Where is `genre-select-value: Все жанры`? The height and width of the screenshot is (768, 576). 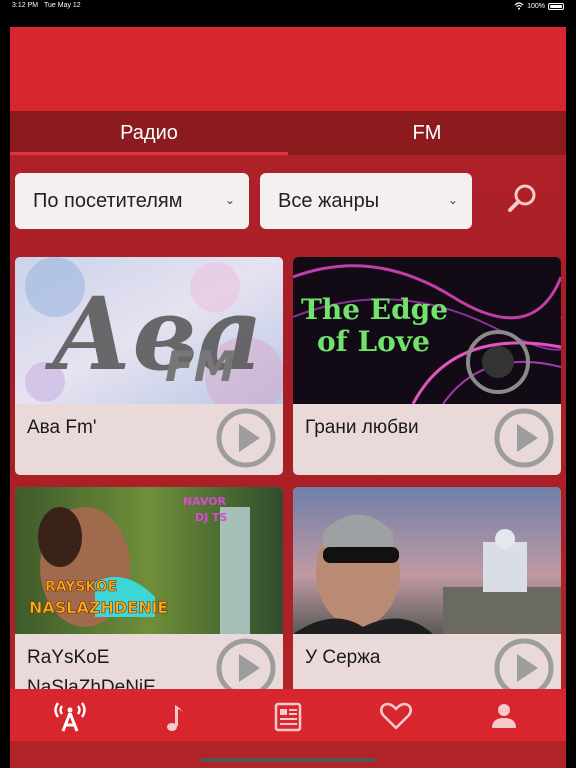 genre-select-value: Все жанры is located at coordinates (329, 200).